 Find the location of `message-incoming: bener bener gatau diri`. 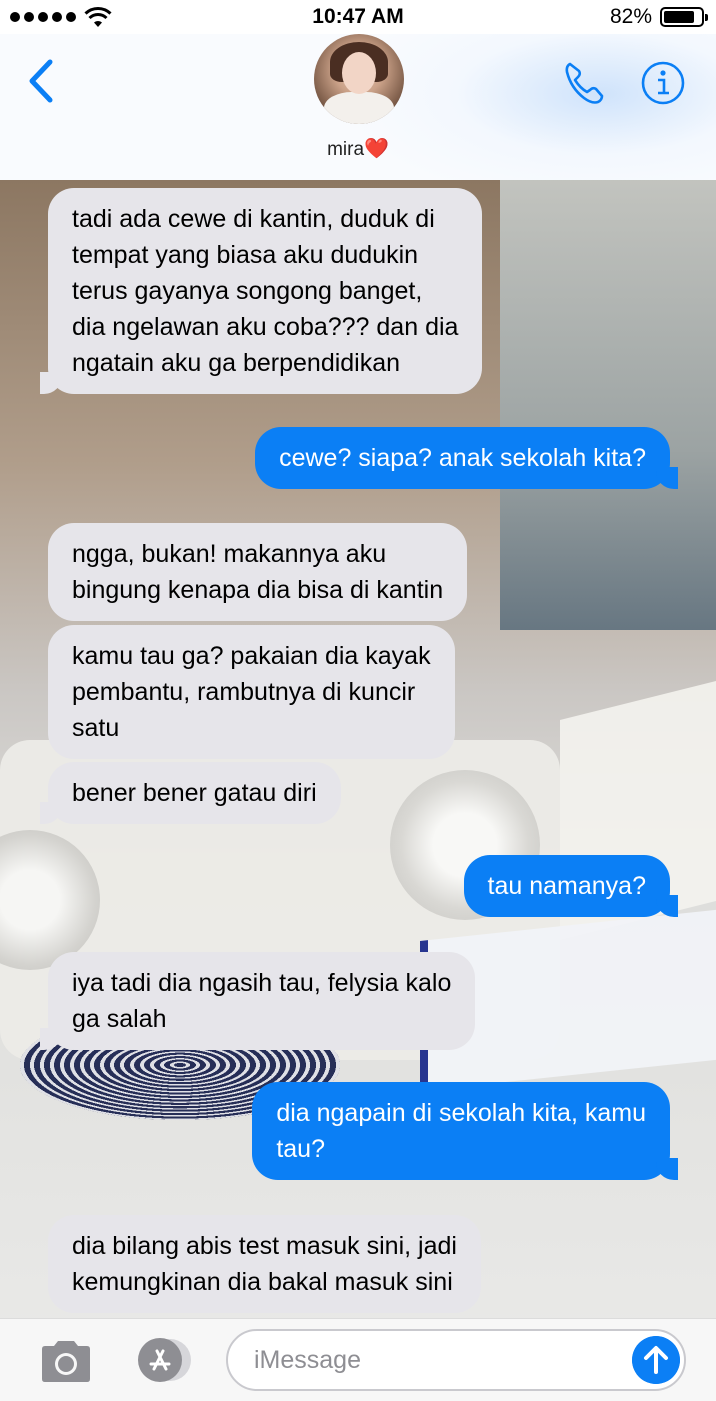

message-incoming: bener bener gatau diri is located at coordinates (190, 793).